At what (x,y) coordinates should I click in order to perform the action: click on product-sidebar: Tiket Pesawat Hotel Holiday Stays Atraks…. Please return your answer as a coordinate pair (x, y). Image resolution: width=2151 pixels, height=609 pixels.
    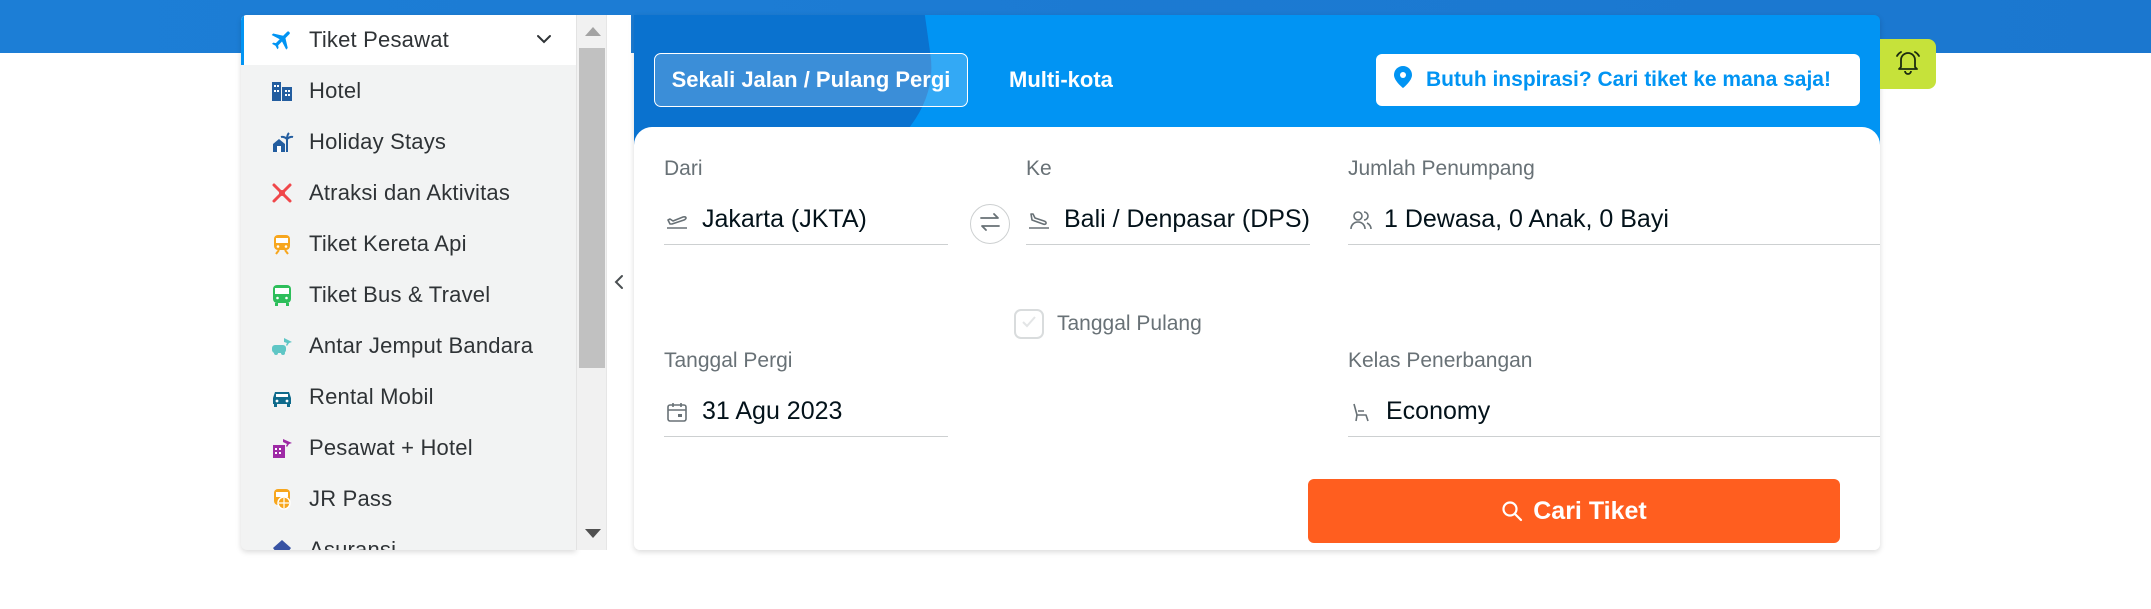
    Looking at the image, I should click on (408, 282).